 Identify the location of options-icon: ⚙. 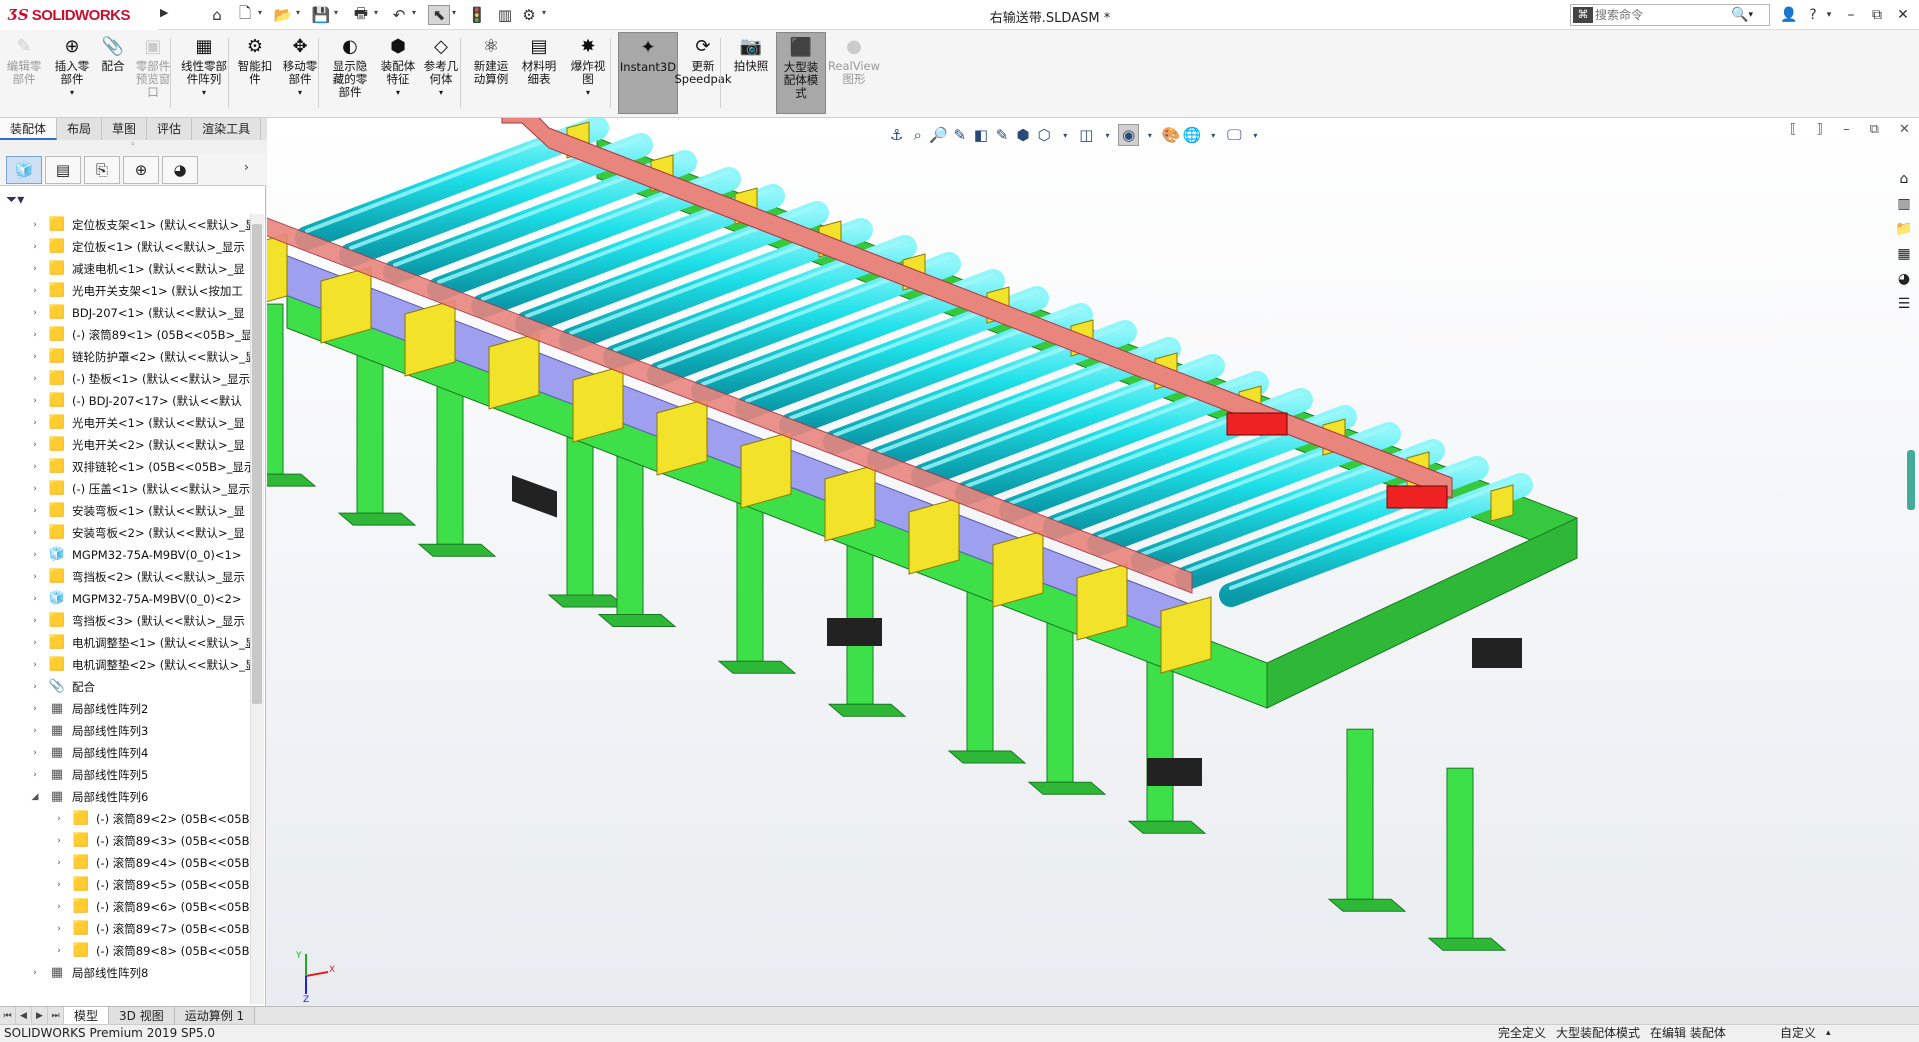
(529, 15).